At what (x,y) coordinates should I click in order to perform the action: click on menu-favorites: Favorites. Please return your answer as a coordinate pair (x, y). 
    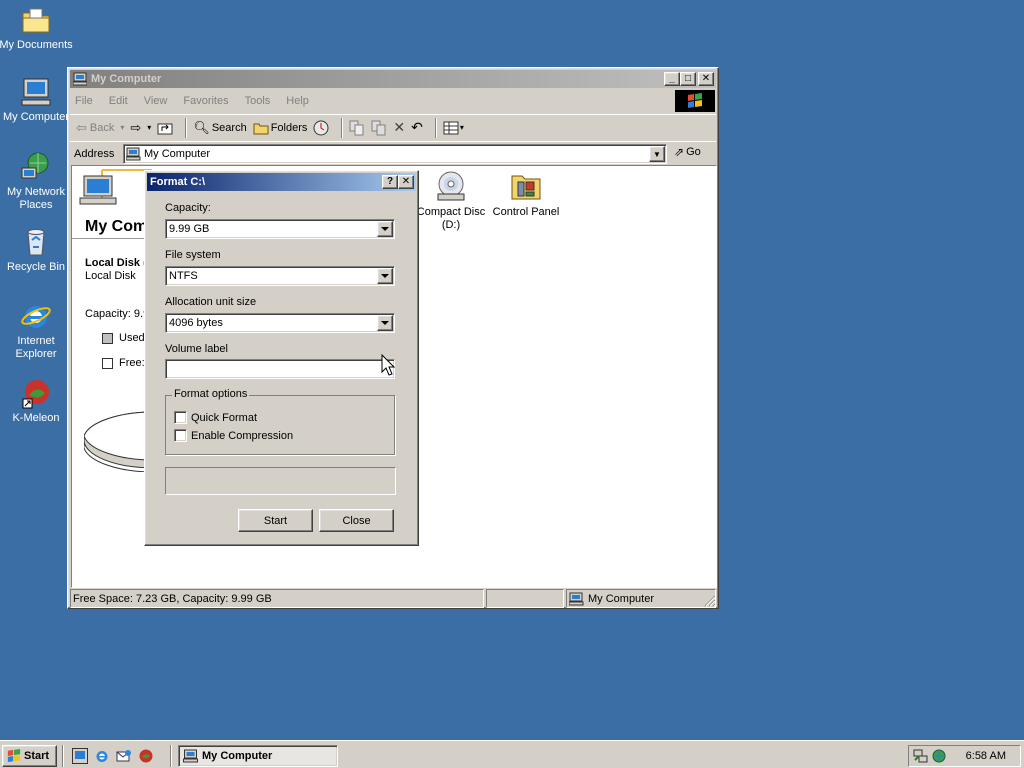
    Looking at the image, I should click on (205, 101).